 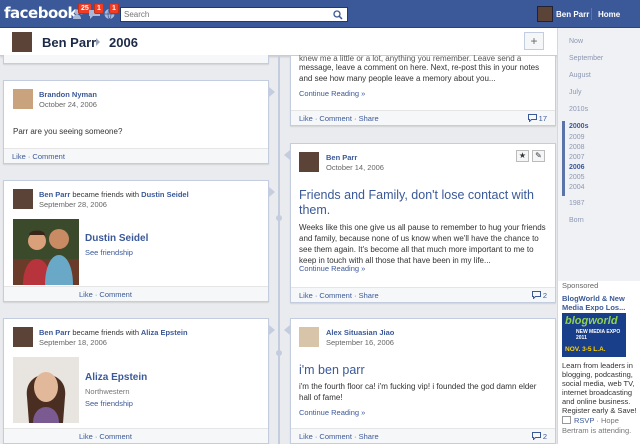 I want to click on friend-link: Aliza Epstein, so click(x=164, y=332).